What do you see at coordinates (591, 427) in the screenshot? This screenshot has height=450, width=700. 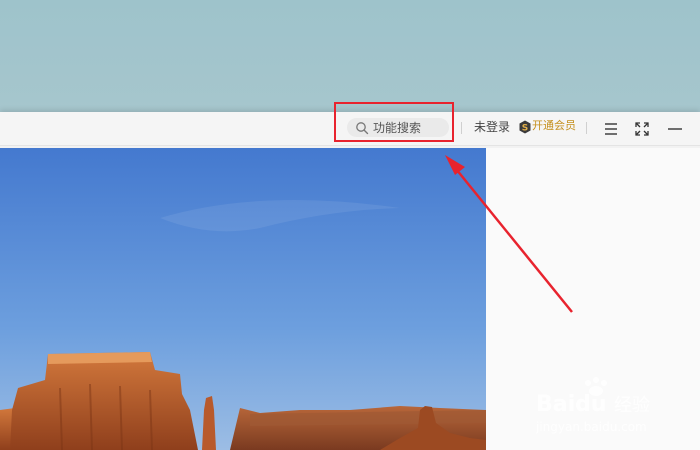 I see `watermark-url: jingyan.baidu.com` at bounding box center [591, 427].